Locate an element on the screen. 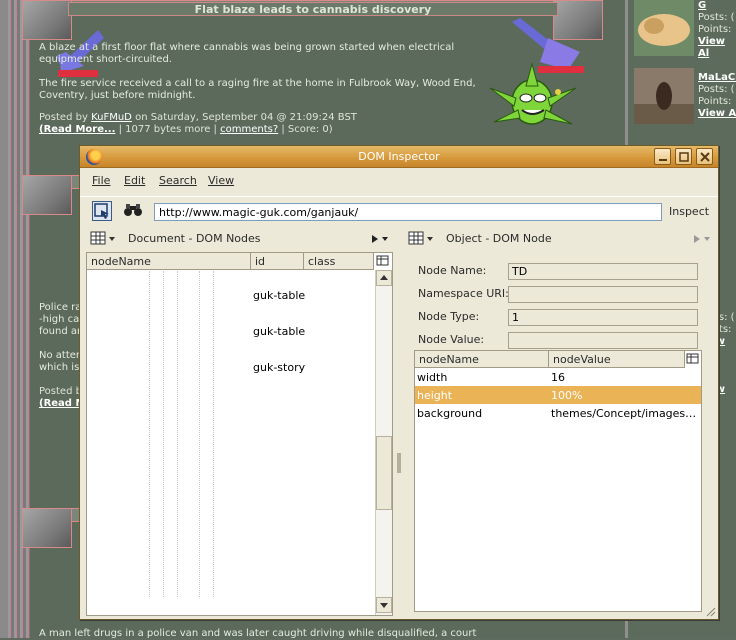 The width and height of the screenshot is (736, 640). bytes-more: | 1077 bytes more | is located at coordinates (167, 129).